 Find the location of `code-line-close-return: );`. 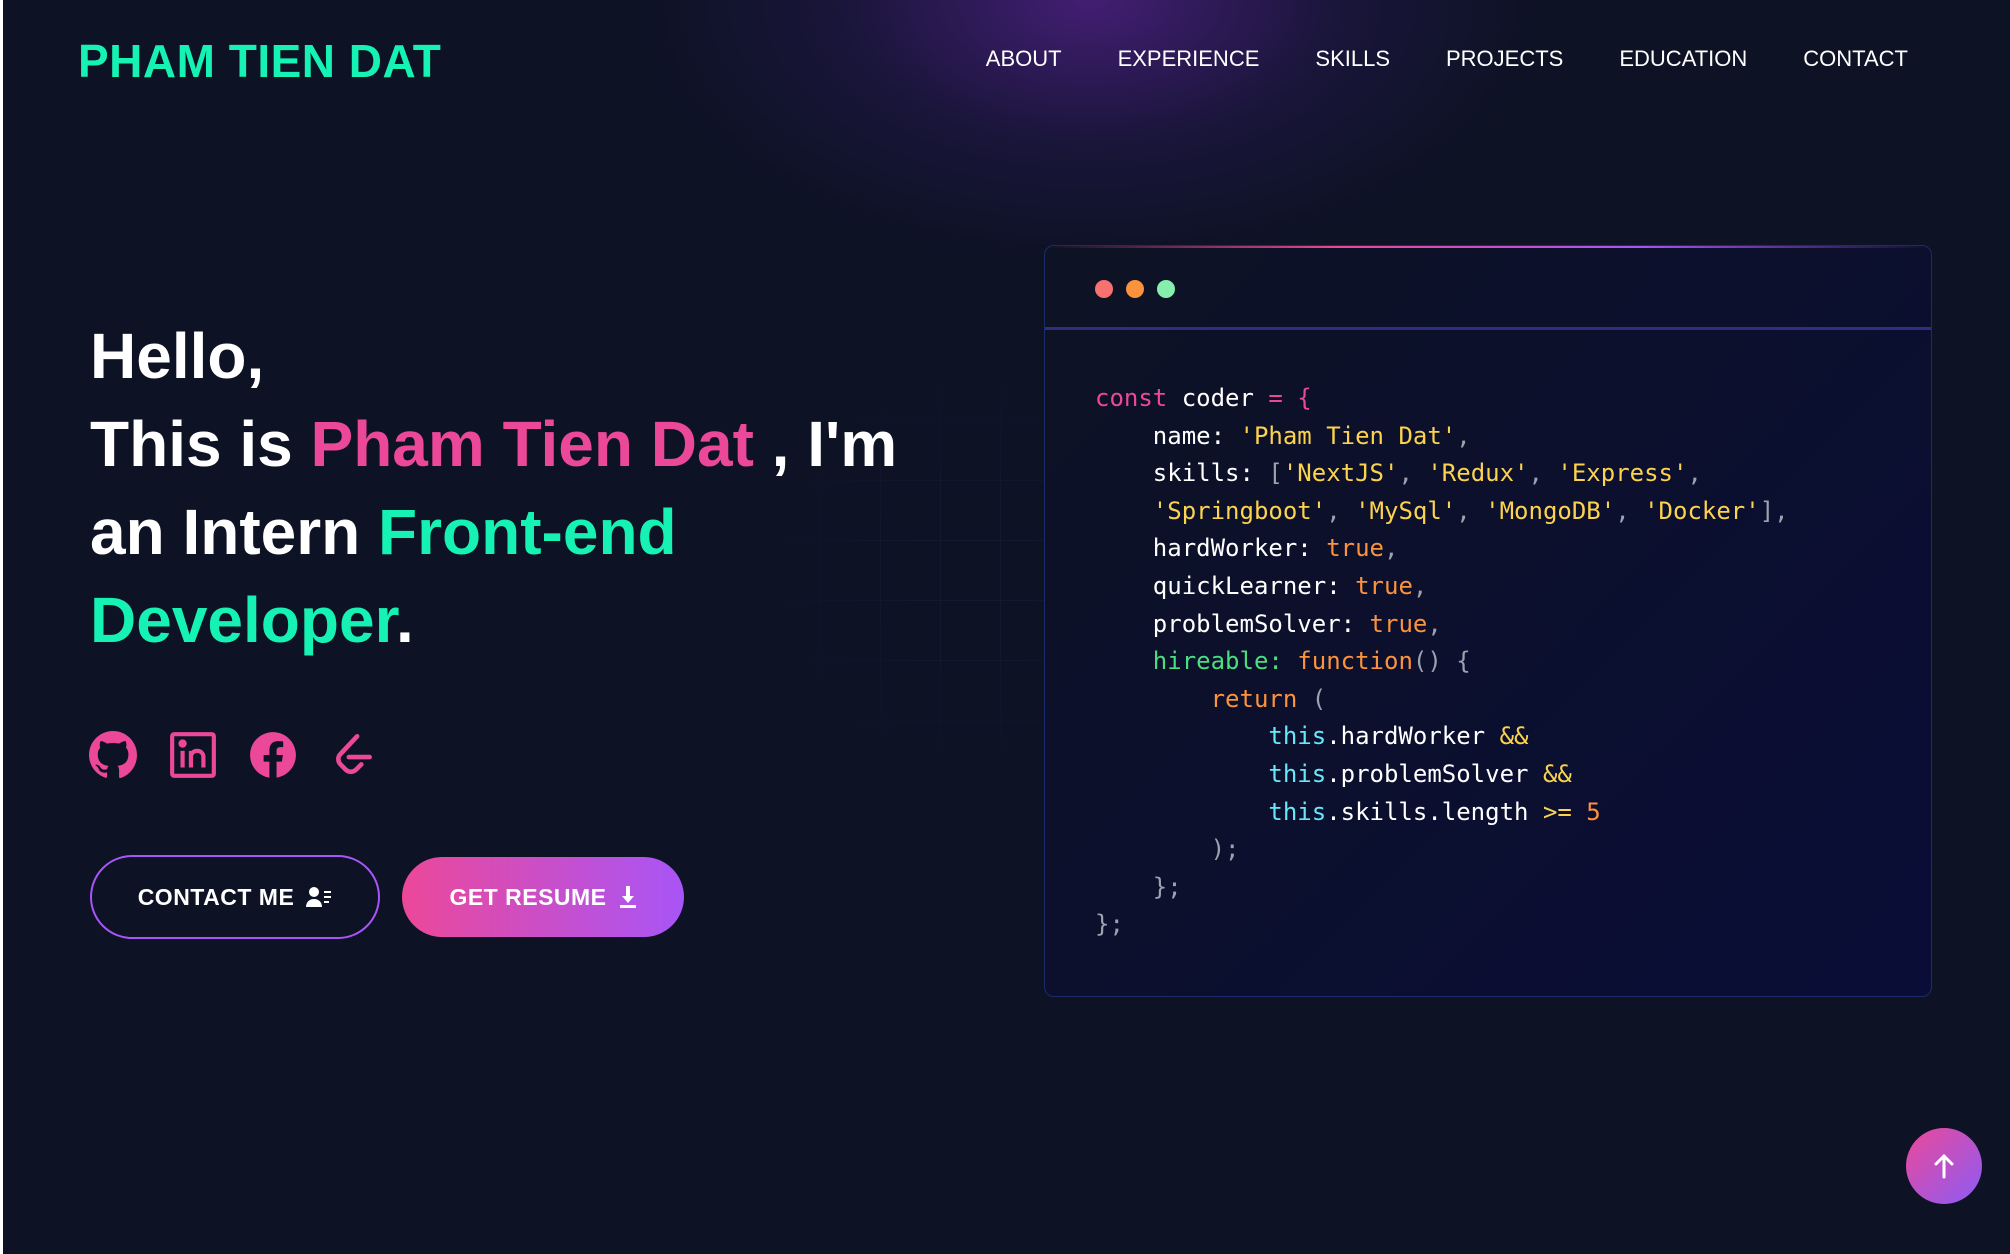

code-line-close-return: ); is located at coordinates (1225, 849).